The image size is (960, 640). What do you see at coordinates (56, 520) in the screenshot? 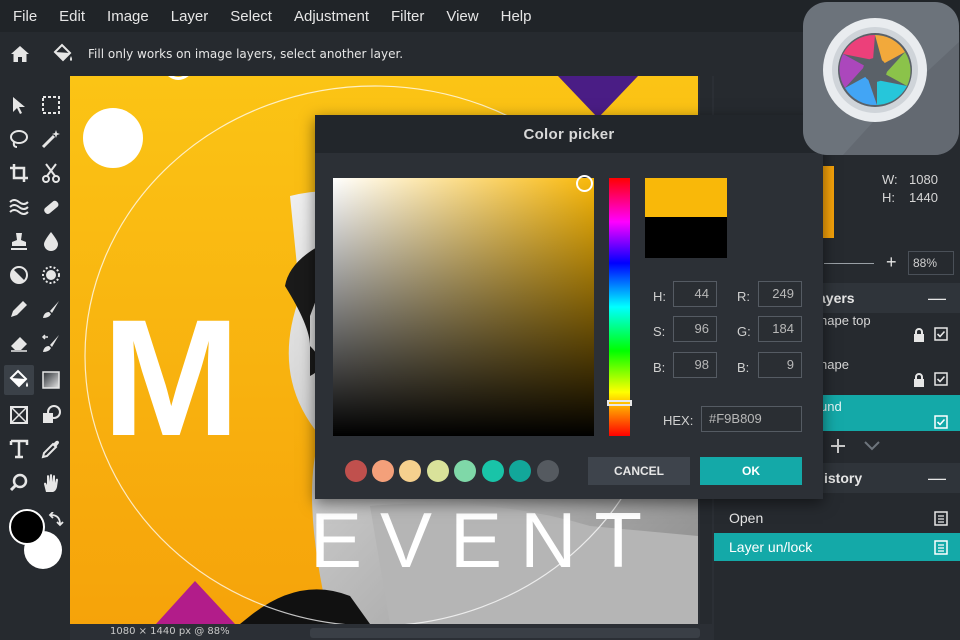
I see `swap-colors-icon` at bounding box center [56, 520].